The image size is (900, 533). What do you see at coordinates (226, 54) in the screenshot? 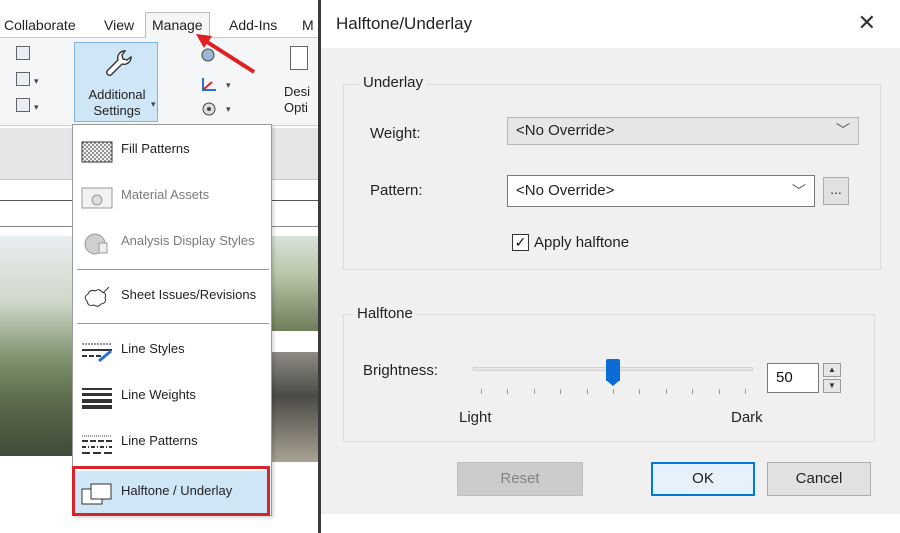
I see `annotation-arrow-icon` at bounding box center [226, 54].